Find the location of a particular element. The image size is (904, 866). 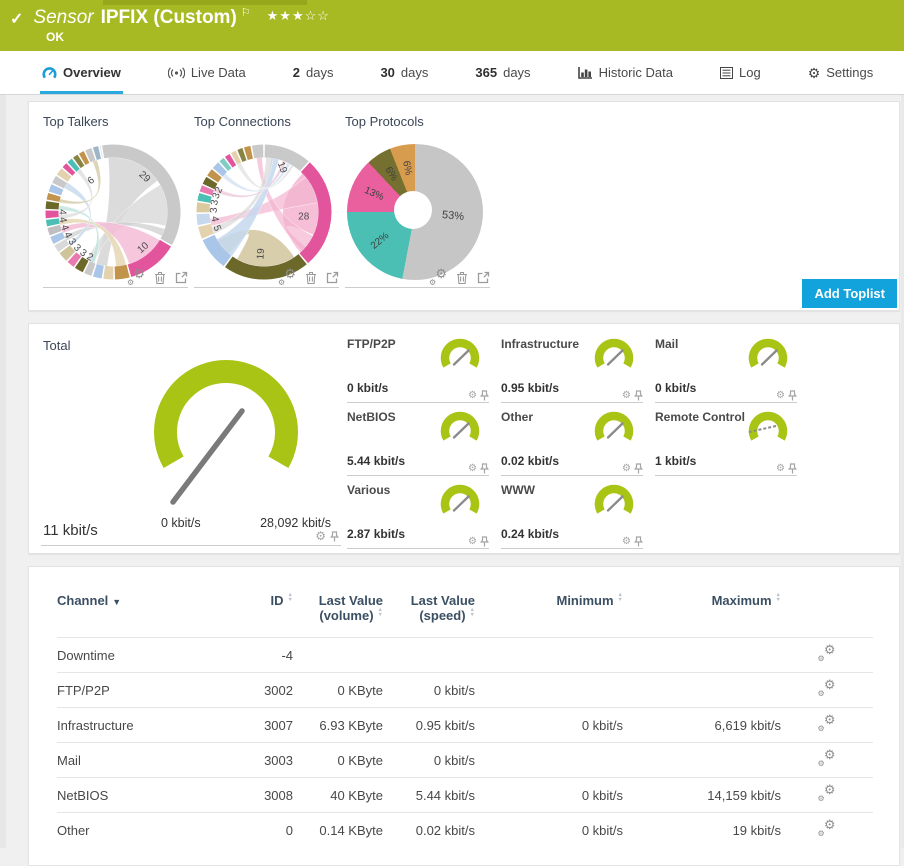

live-data-icon is located at coordinates (176, 72).